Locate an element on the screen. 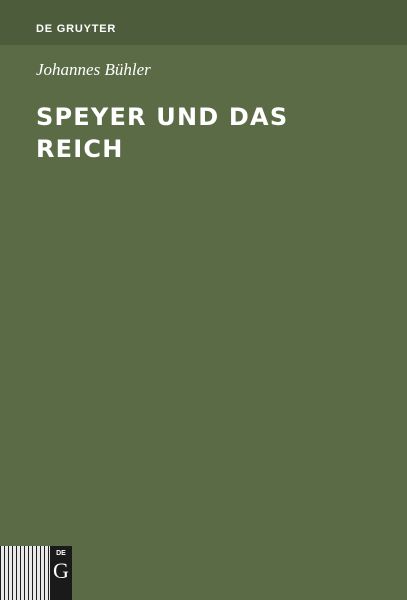  author-name: Johannes Bühler is located at coordinates (93, 69).